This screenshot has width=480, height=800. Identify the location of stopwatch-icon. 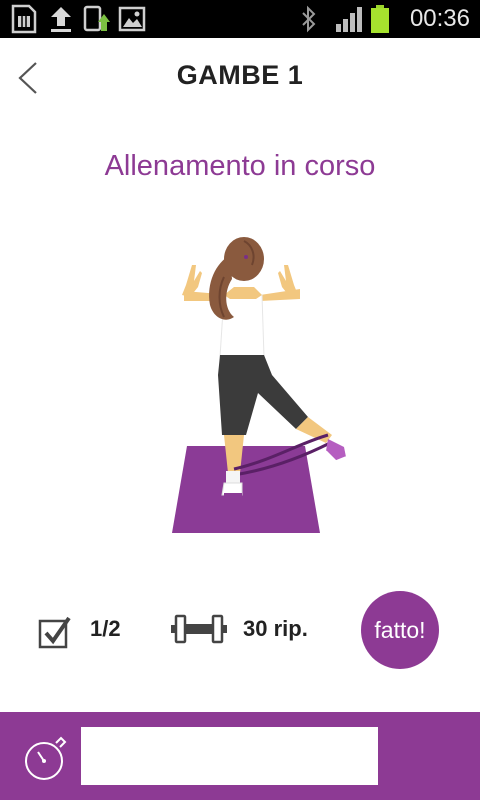
(46, 758).